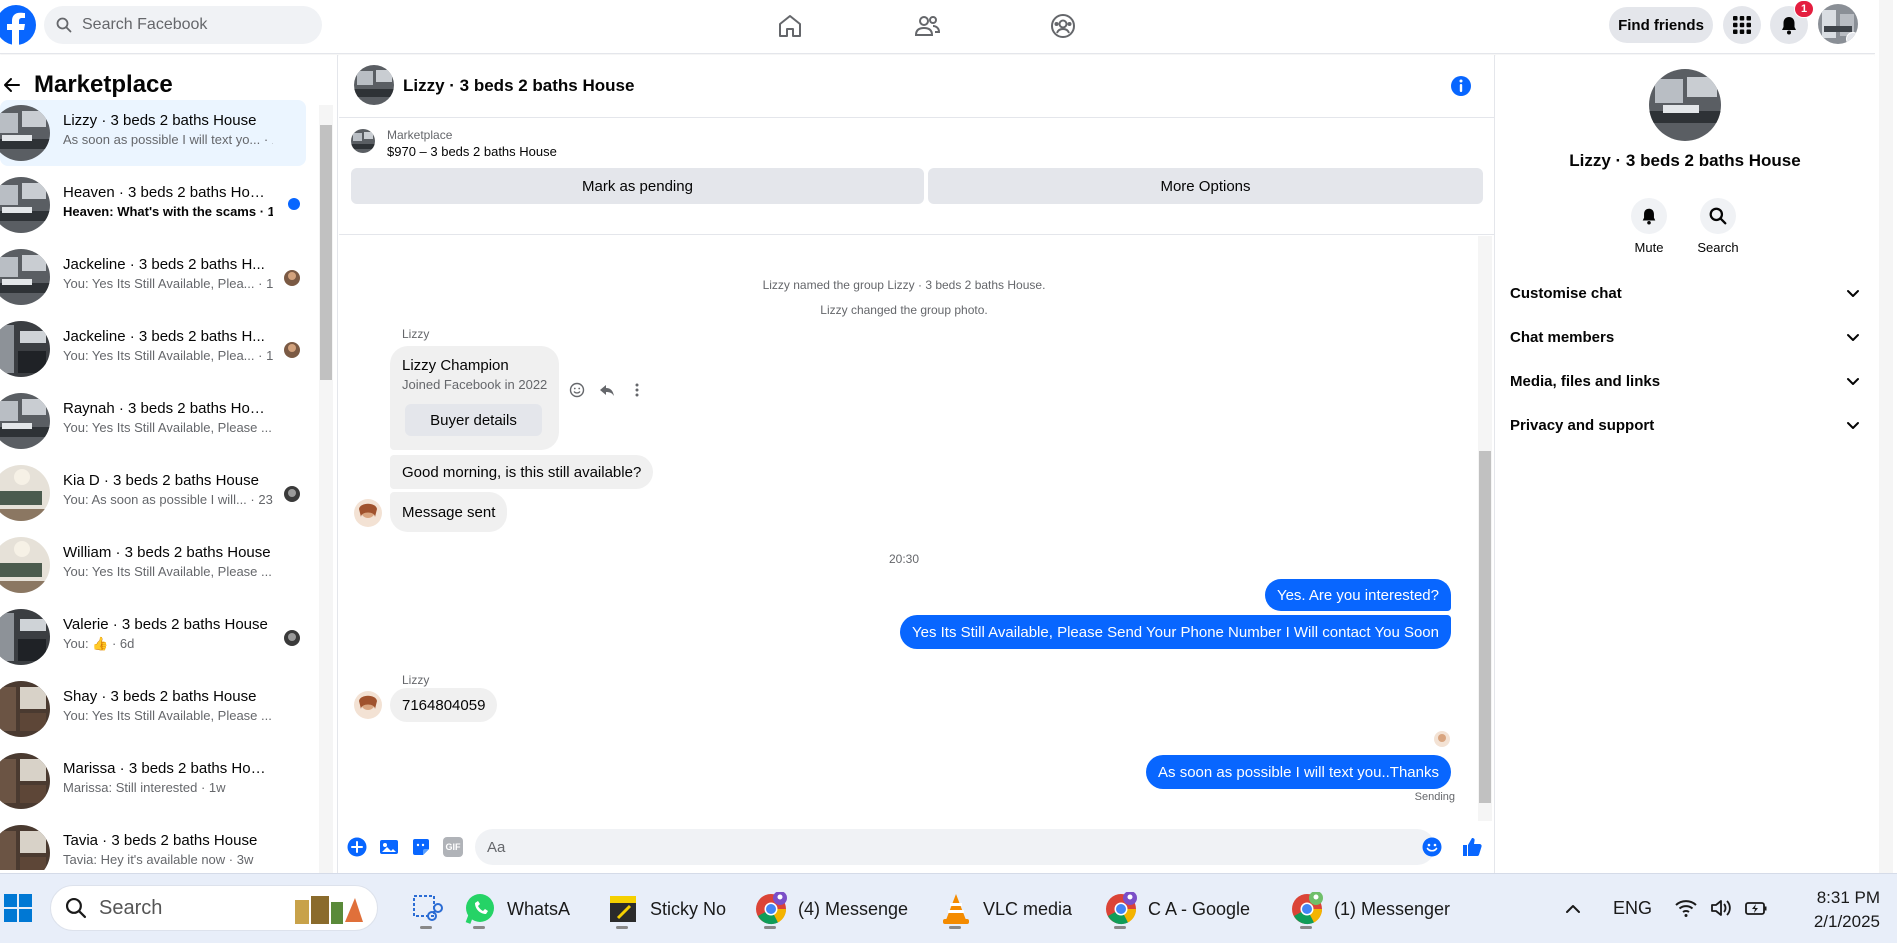 The image size is (1897, 943). Describe the element at coordinates (1472, 847) in the screenshot. I see `like-thumbs-up-icon` at that location.